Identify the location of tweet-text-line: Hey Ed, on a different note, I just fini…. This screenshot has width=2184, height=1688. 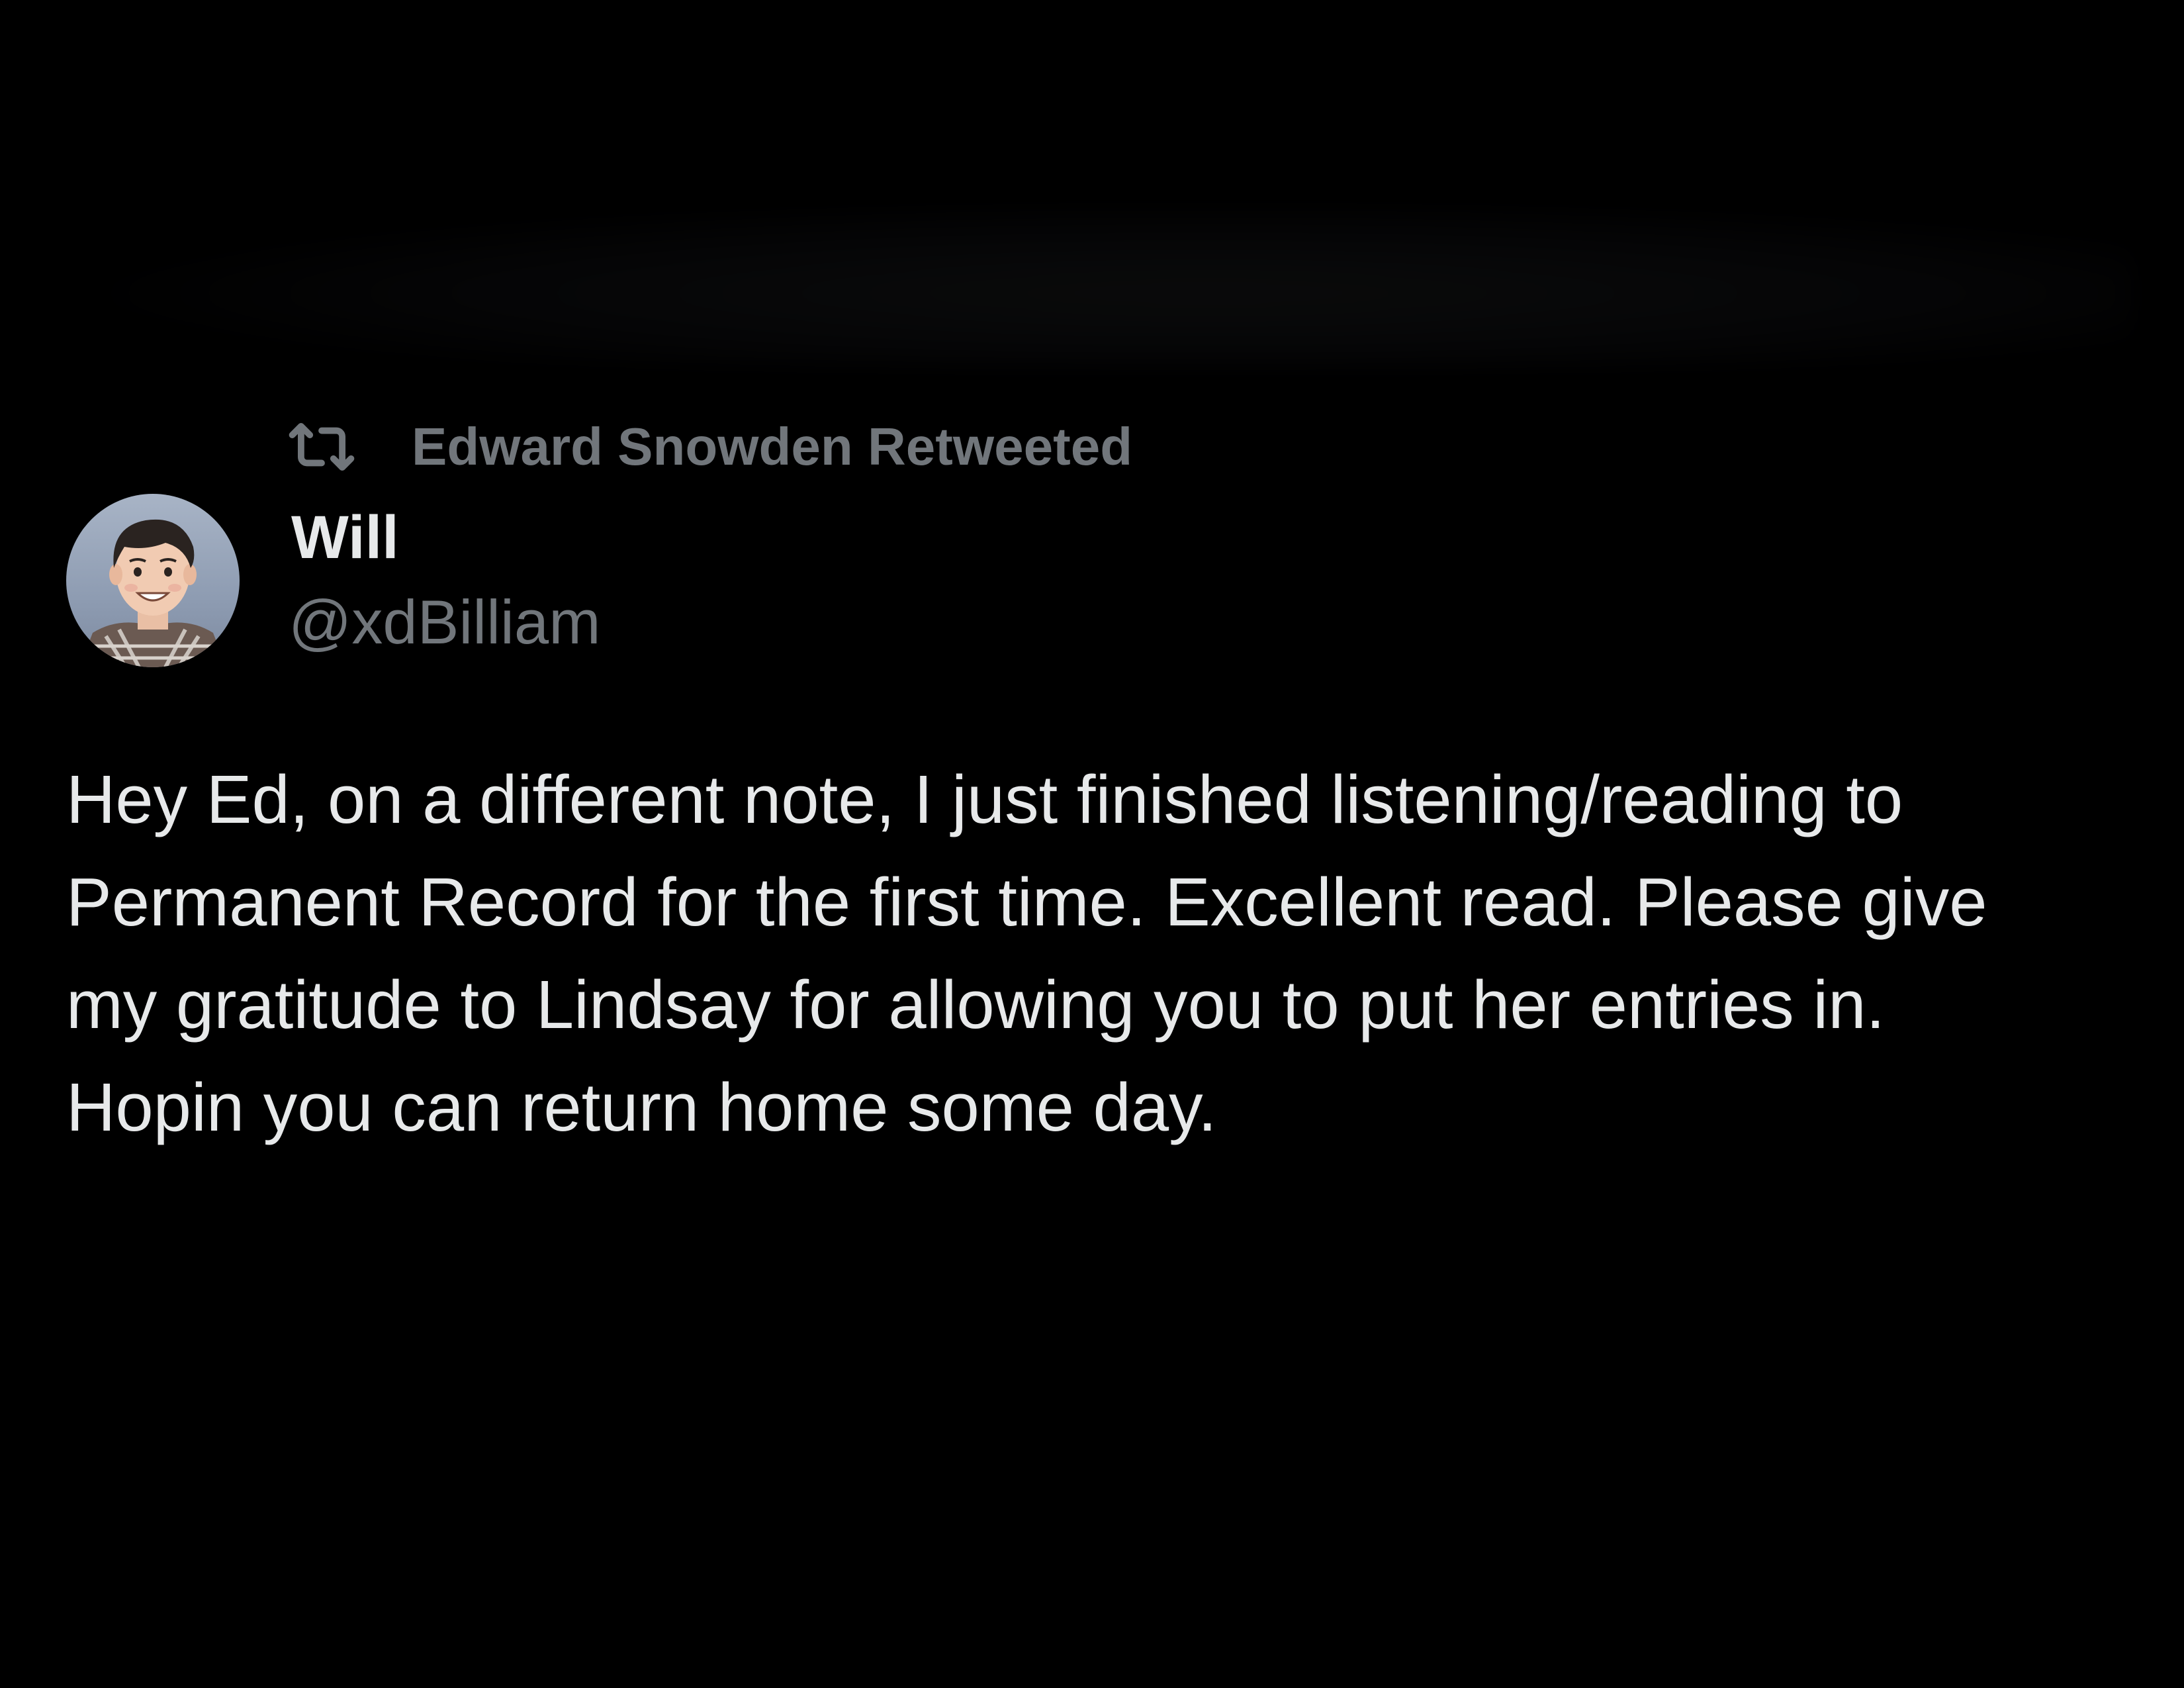
(984, 799).